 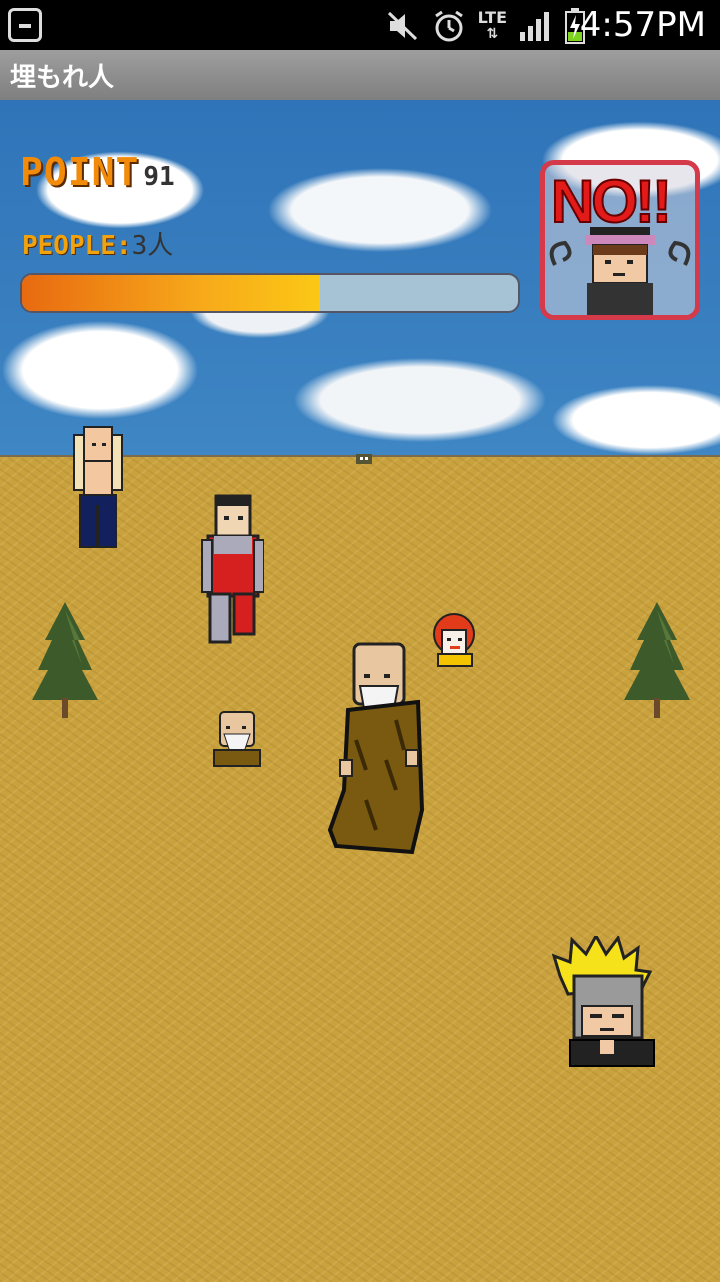 What do you see at coordinates (364, 459) in the screenshot?
I see `tiny-distant-person-sprite` at bounding box center [364, 459].